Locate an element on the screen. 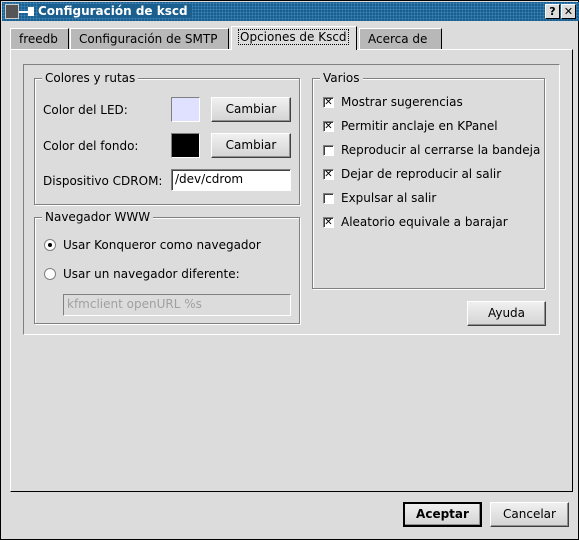  konqueror-option-label: Usar Konqueror como navegador is located at coordinates (162, 245).